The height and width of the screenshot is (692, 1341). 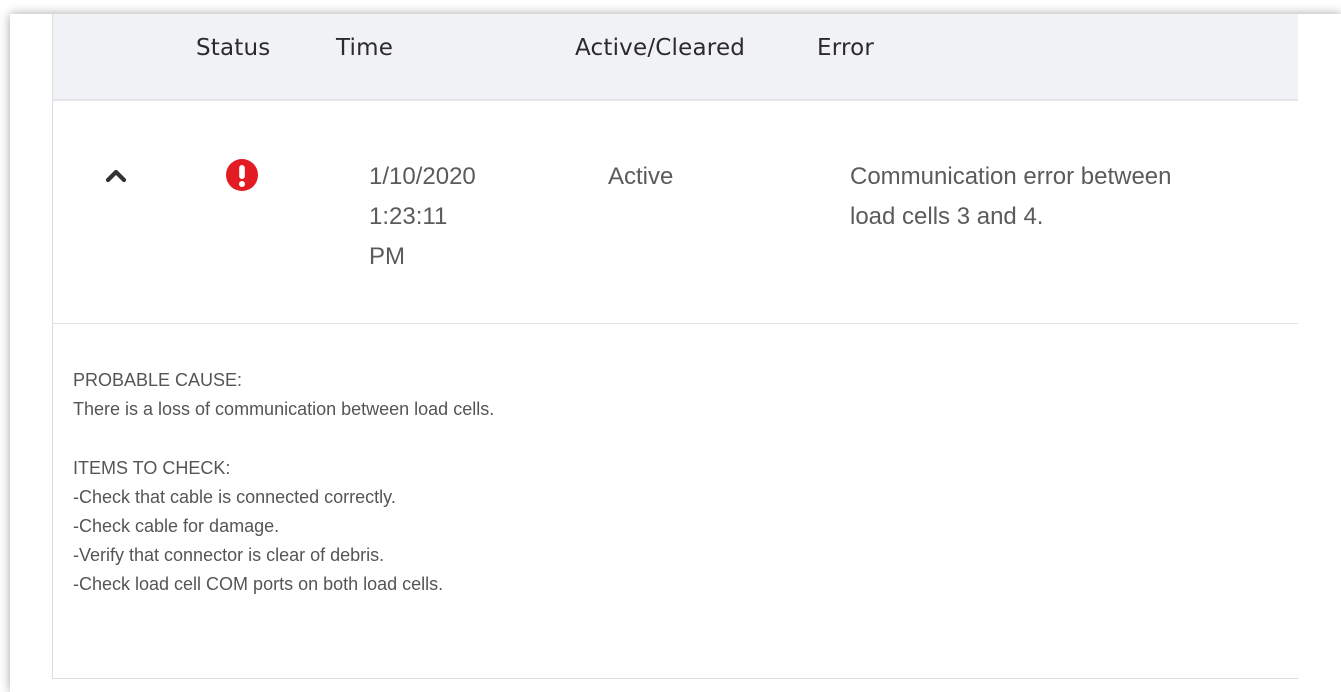 I want to click on error-message-line-2: load cells 3 and 4., so click(x=947, y=216).